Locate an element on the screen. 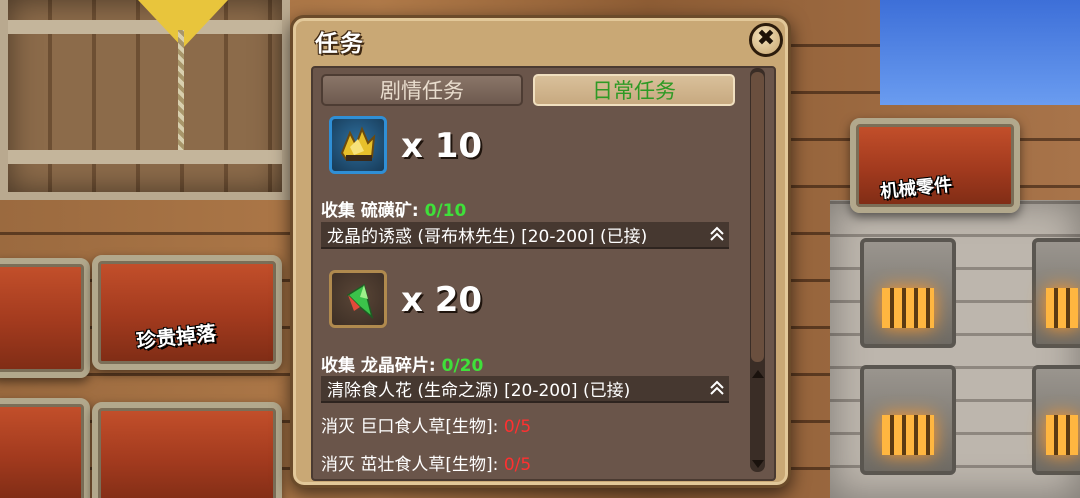 The width and height of the screenshot is (1080, 498). objective-kill-sturdy: 消灭 茁壮食人草[生物]: 0/5 is located at coordinates (426, 462).